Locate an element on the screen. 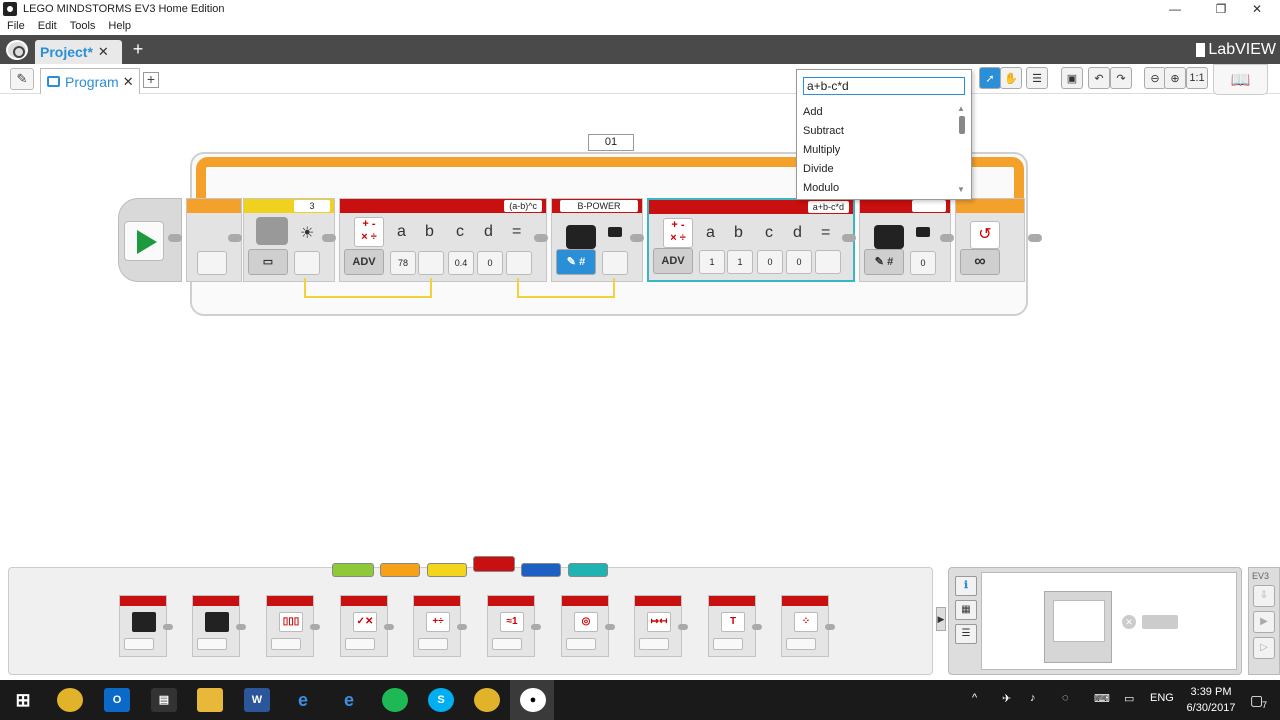 The height and width of the screenshot is (720, 1280). palette-random-block: ⁘ is located at coordinates (808, 626).